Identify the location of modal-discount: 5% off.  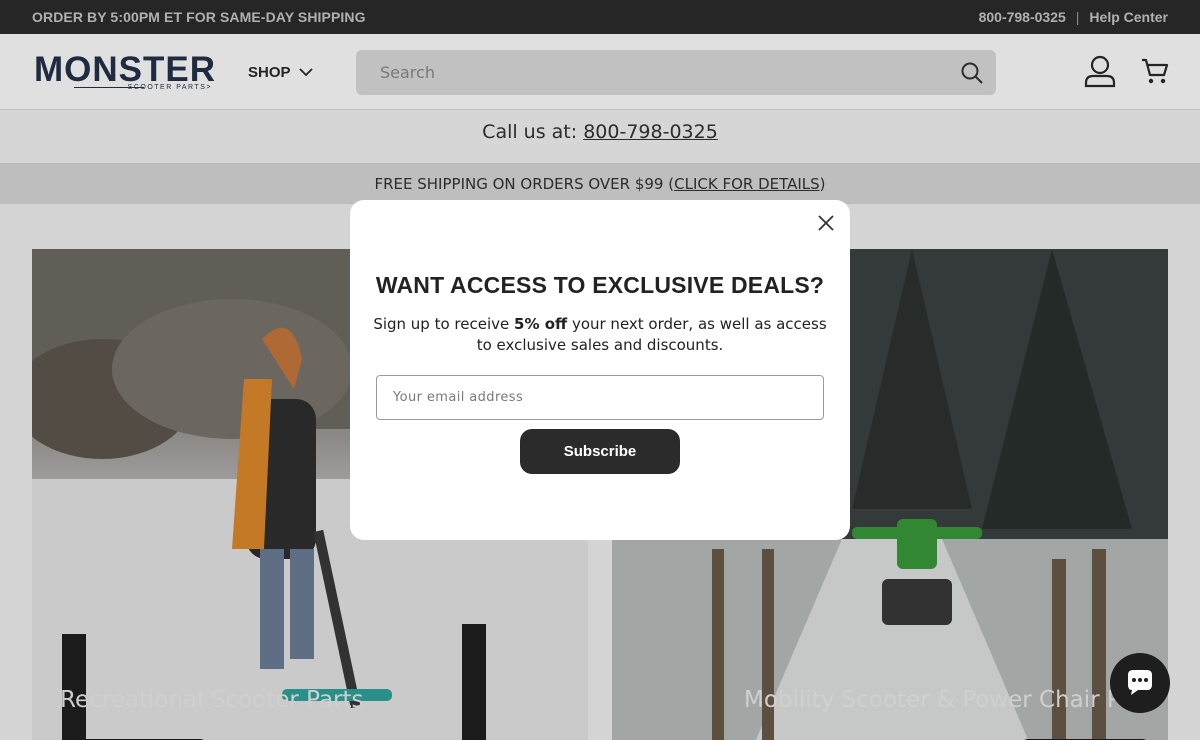
(541, 324).